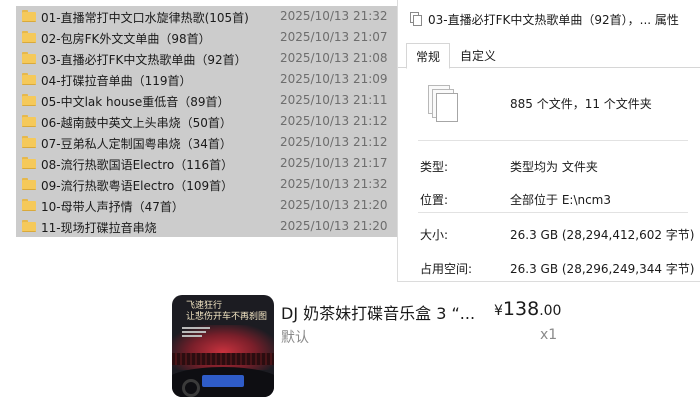 This screenshot has height=409, width=700. What do you see at coordinates (144, 60) in the screenshot?
I see `folder-name: 03-直播必打FK中文热歌单曲（92首）` at bounding box center [144, 60].